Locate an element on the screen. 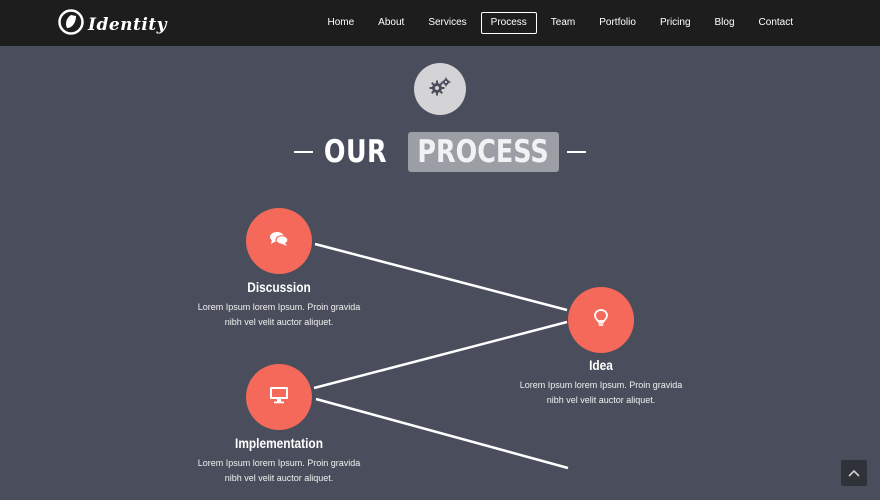 The image size is (880, 500). step-idea-desc-line1: Lorem Ipsum lorem Ipsum. Proin gravida is located at coordinates (601, 385).